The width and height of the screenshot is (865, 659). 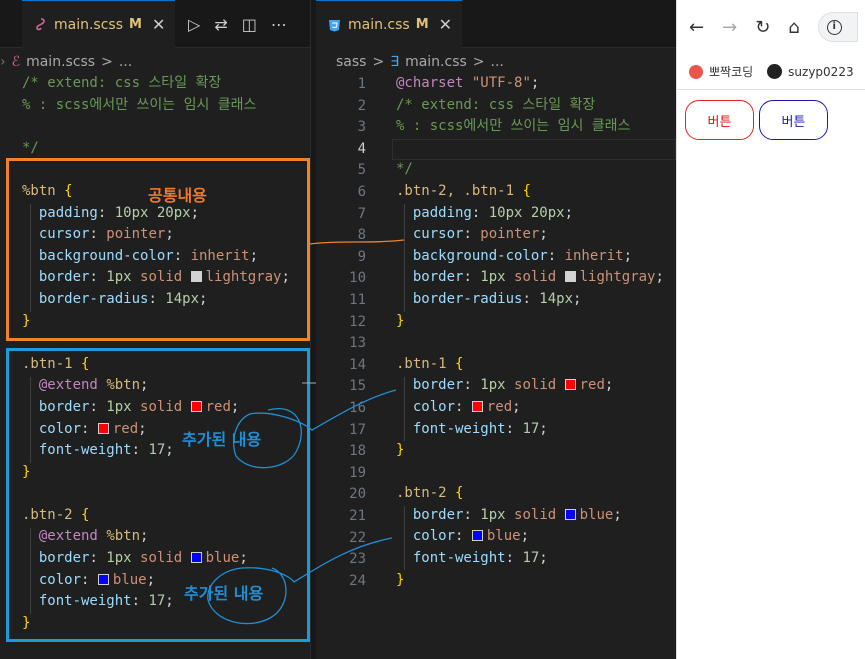 What do you see at coordinates (224, 593) in the screenshot?
I see `added-content-label-2: 추가된 내용` at bounding box center [224, 593].